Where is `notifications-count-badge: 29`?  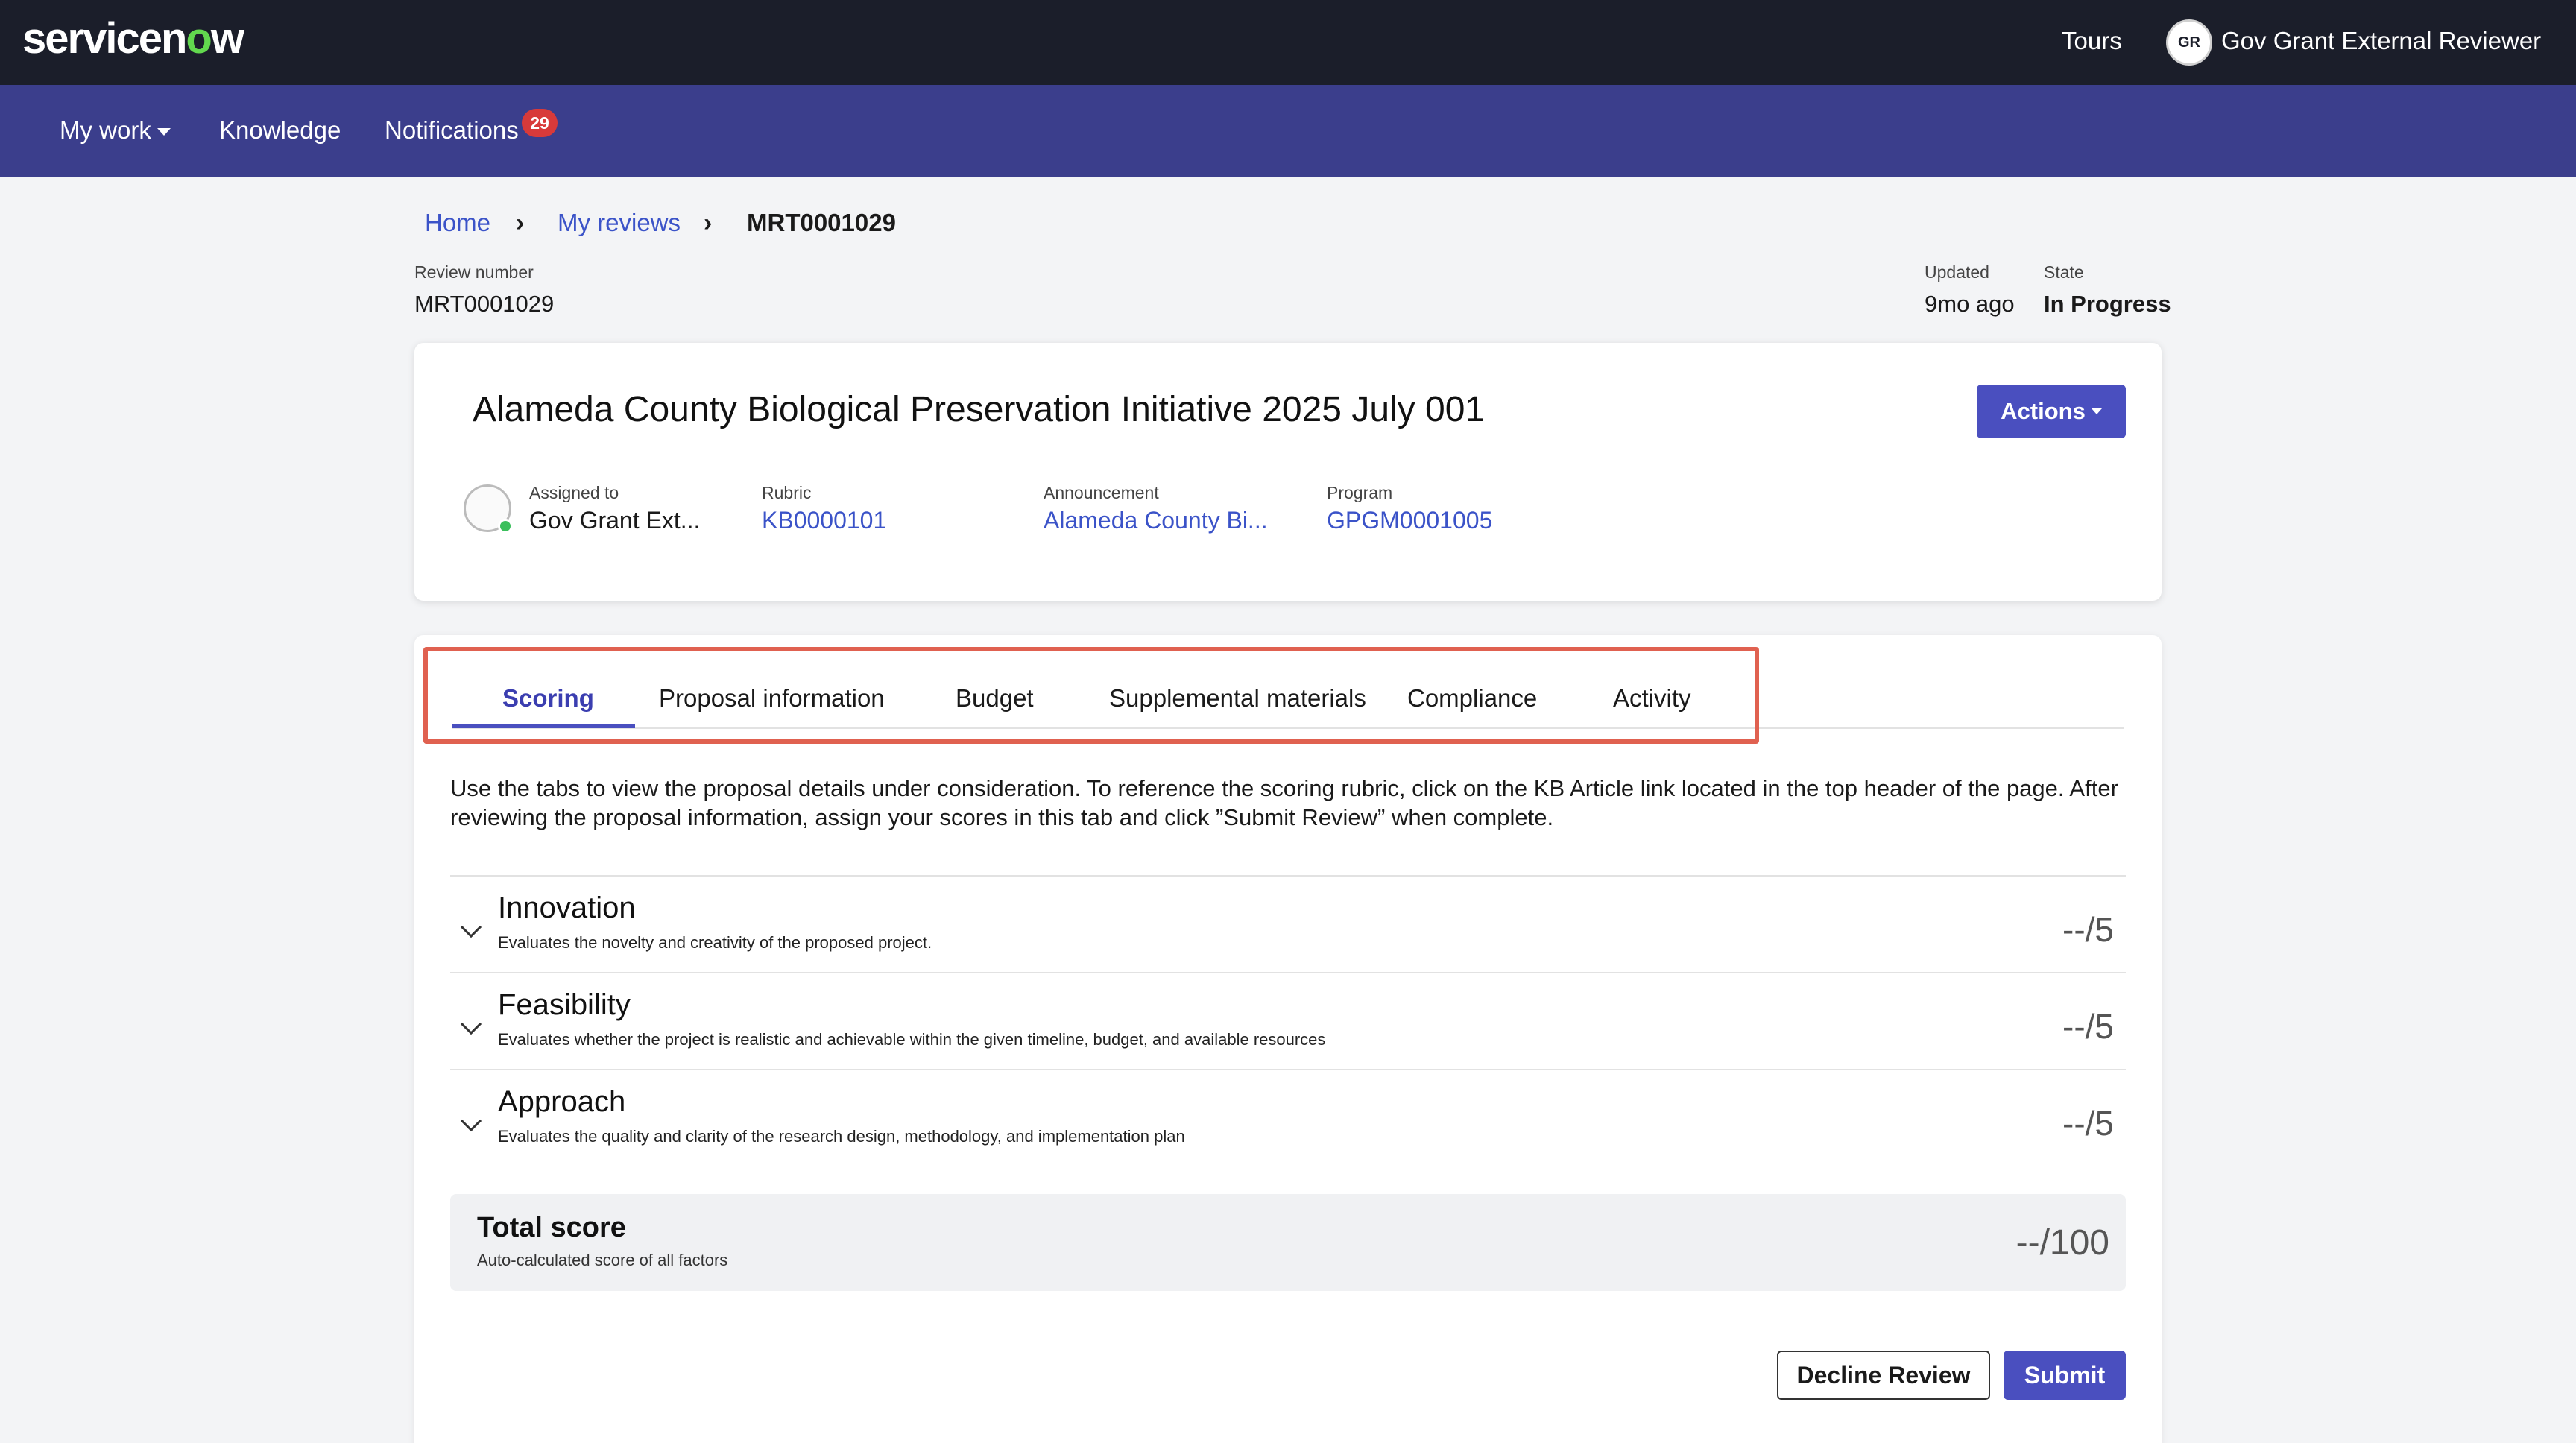
notifications-count-badge: 29 is located at coordinates (540, 123).